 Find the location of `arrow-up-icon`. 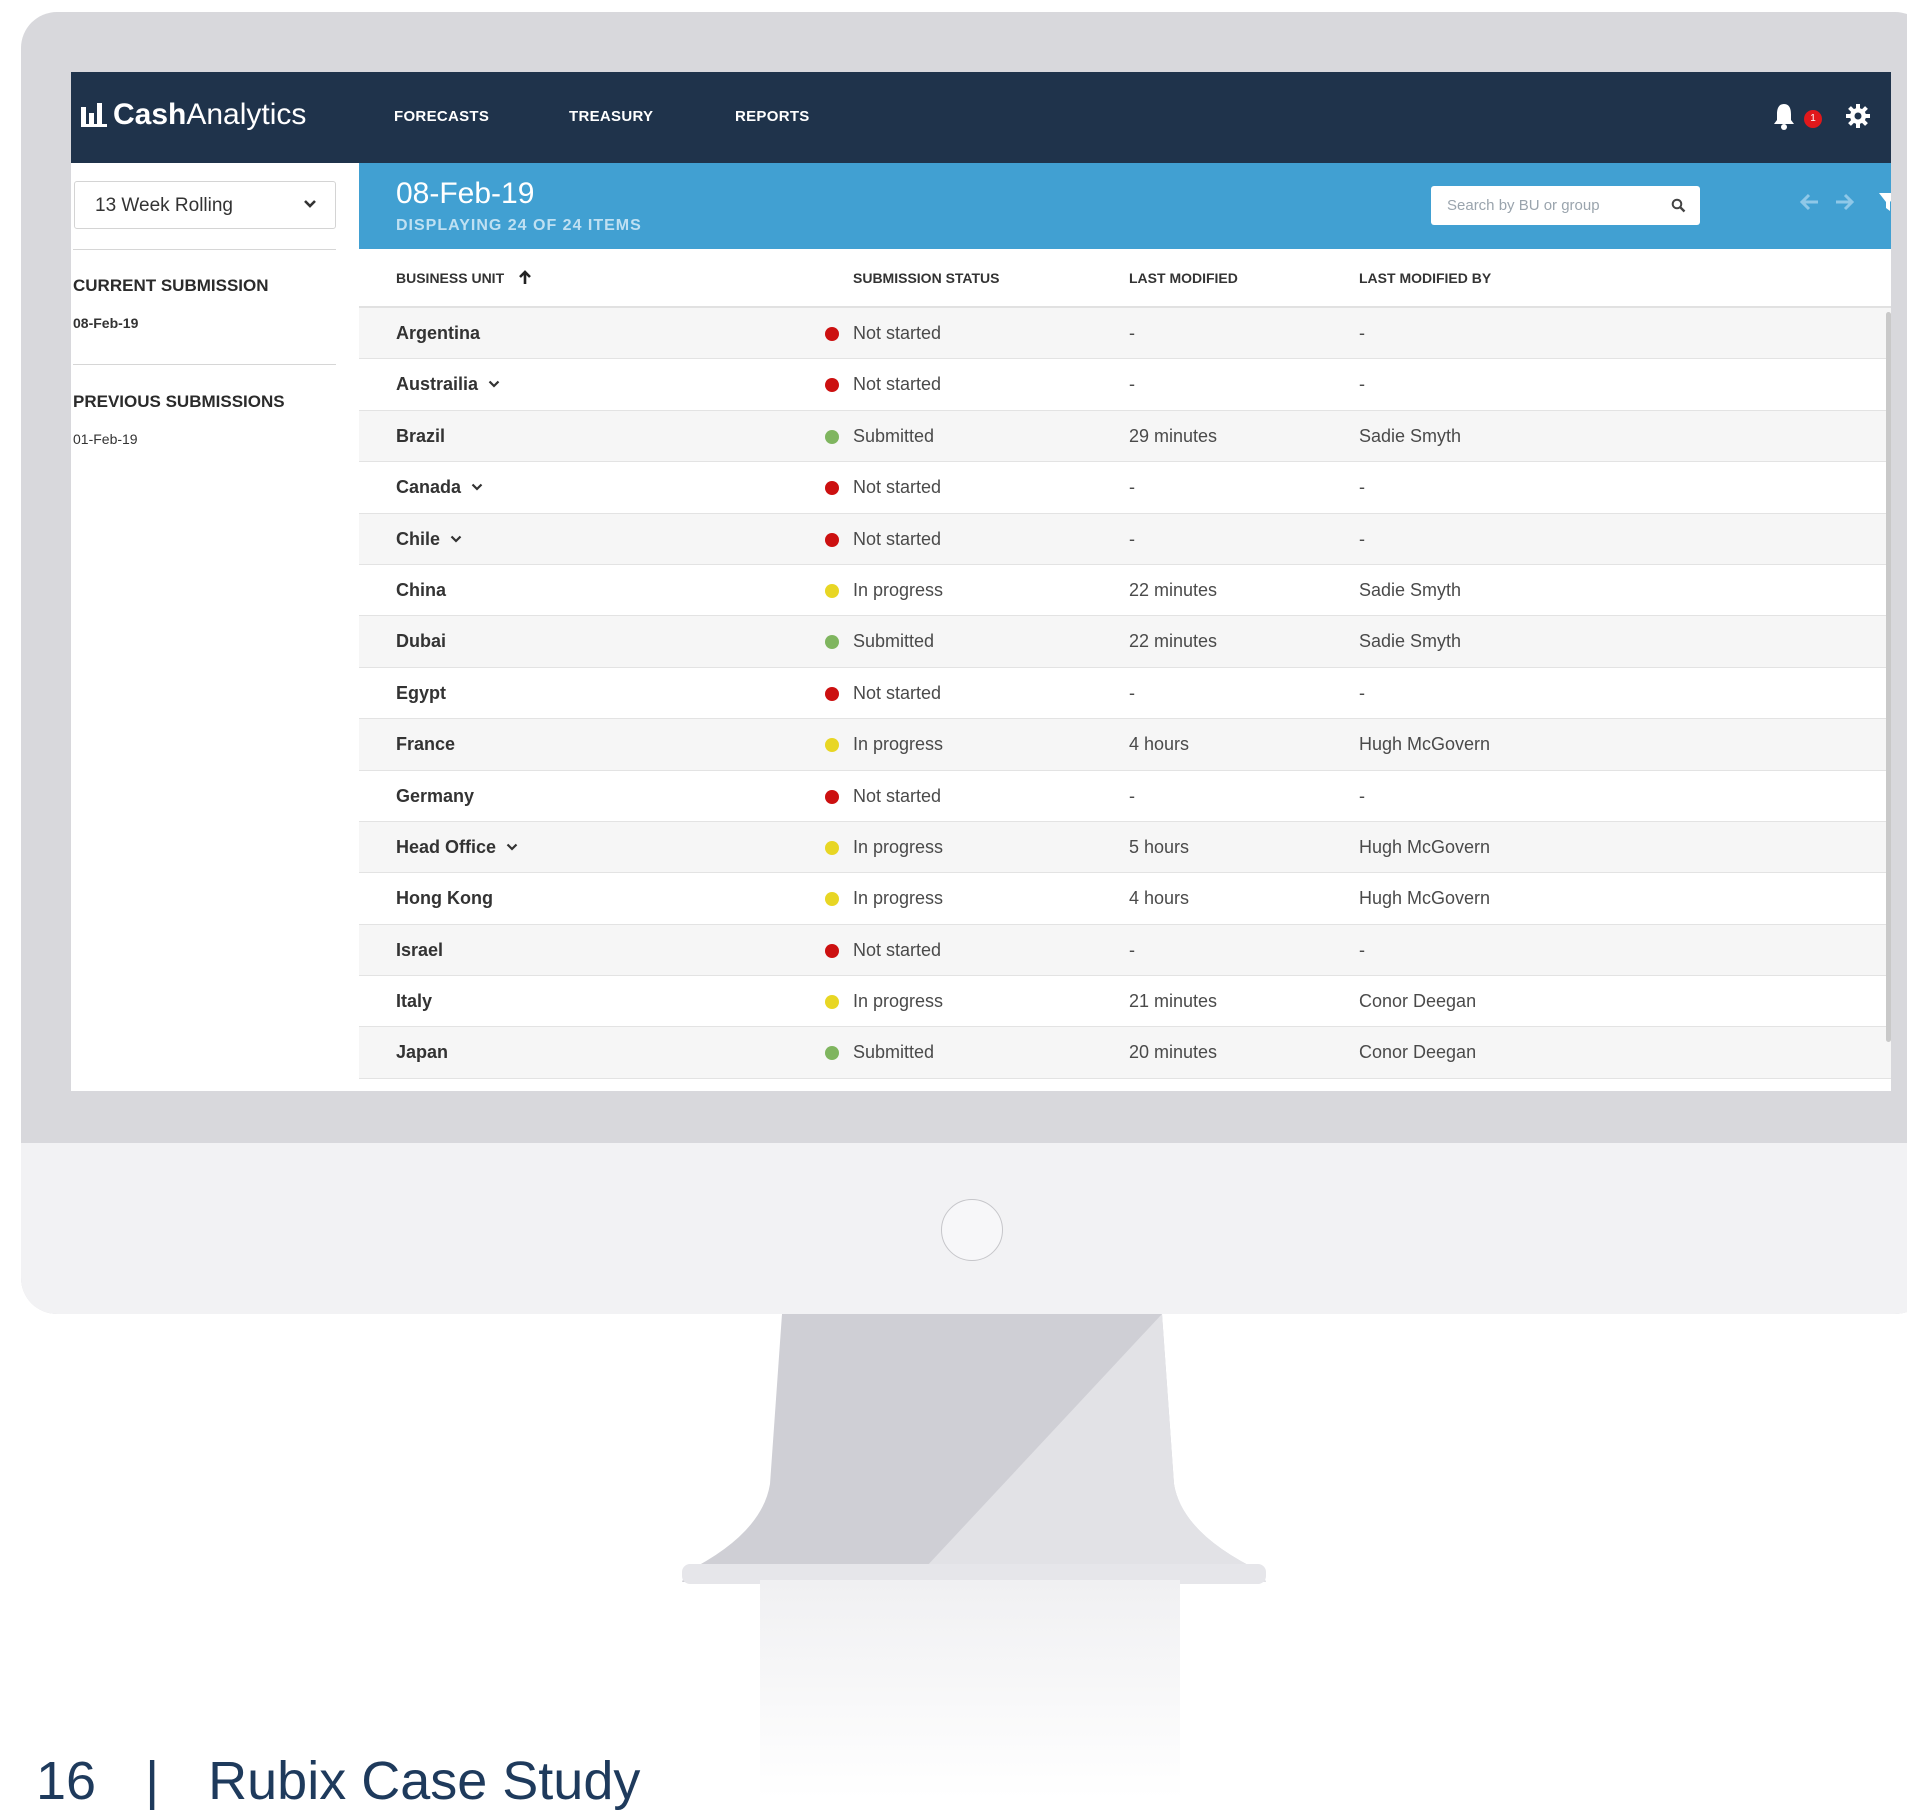

arrow-up-icon is located at coordinates (525, 277).